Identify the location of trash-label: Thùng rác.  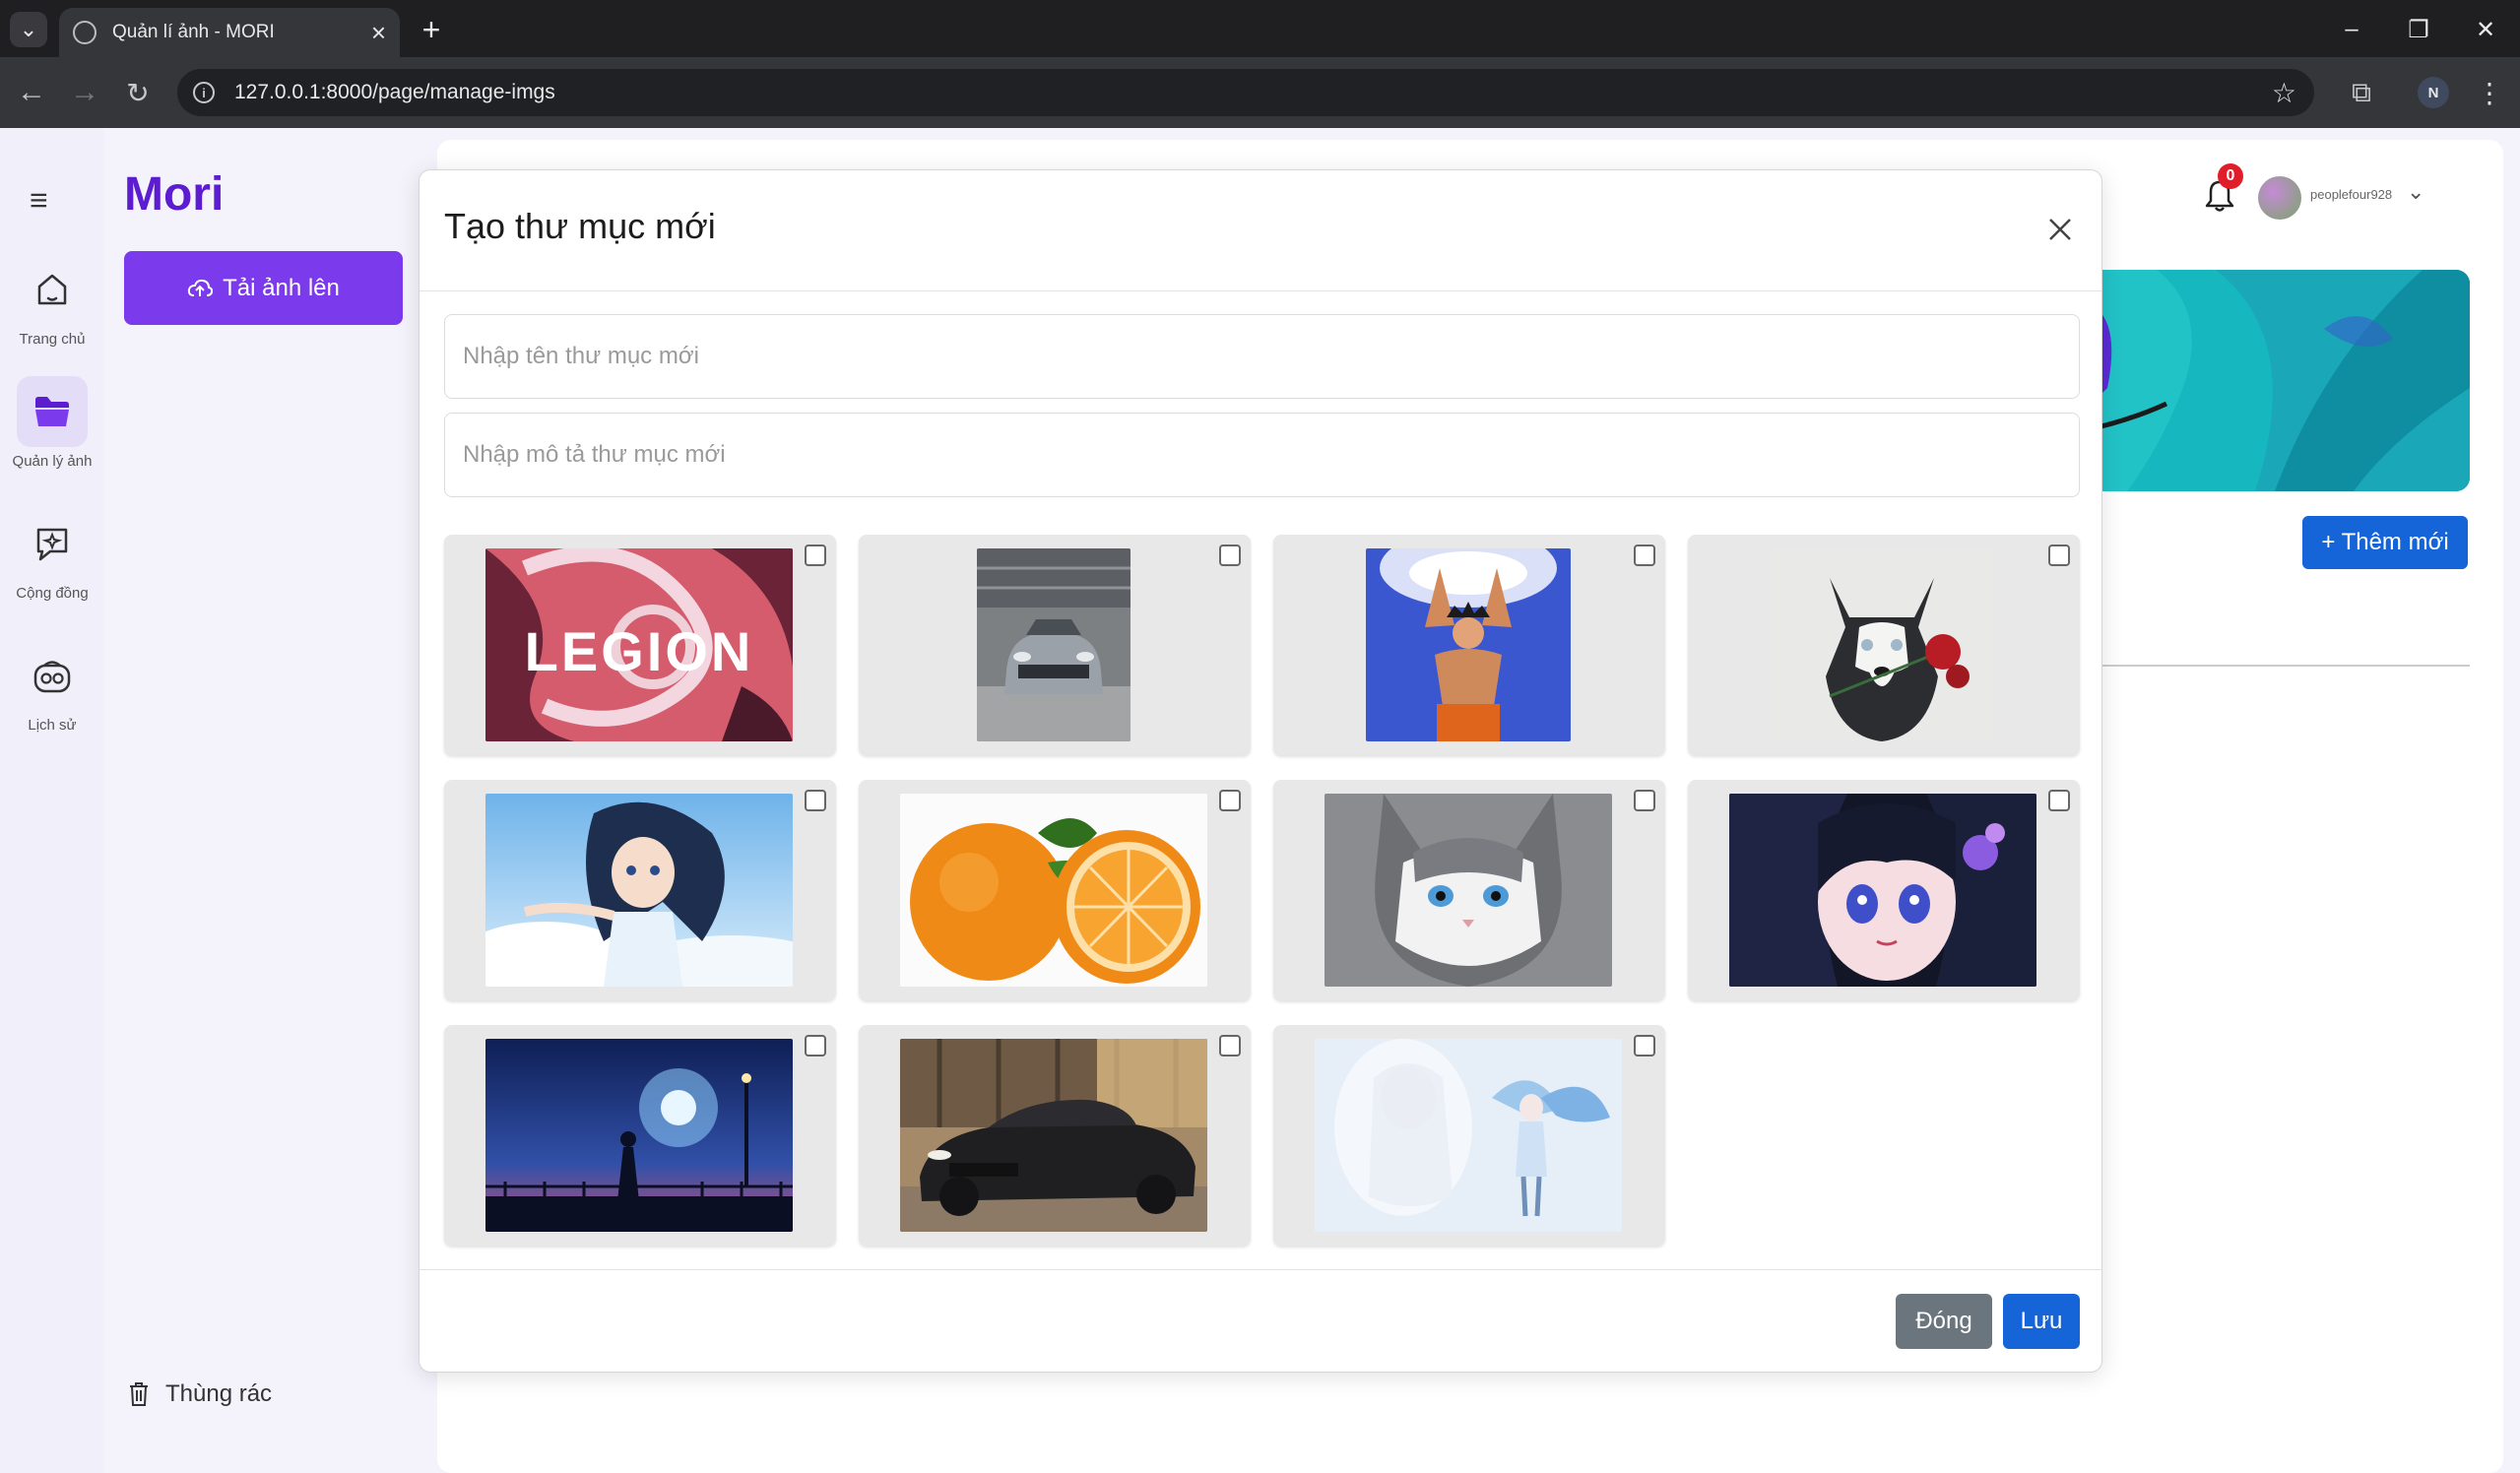
(219, 1393).